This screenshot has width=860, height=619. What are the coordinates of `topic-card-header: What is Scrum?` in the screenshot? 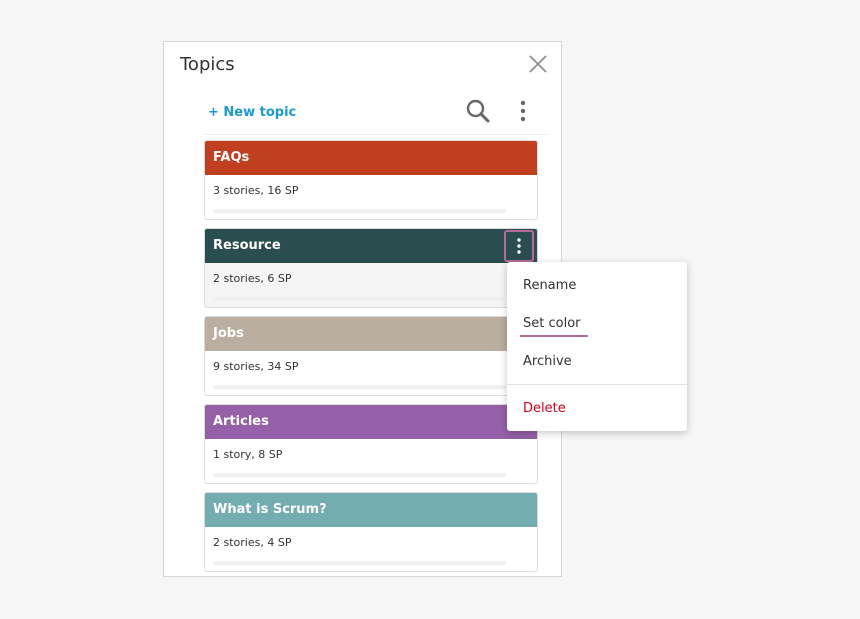 It's located at (371, 510).